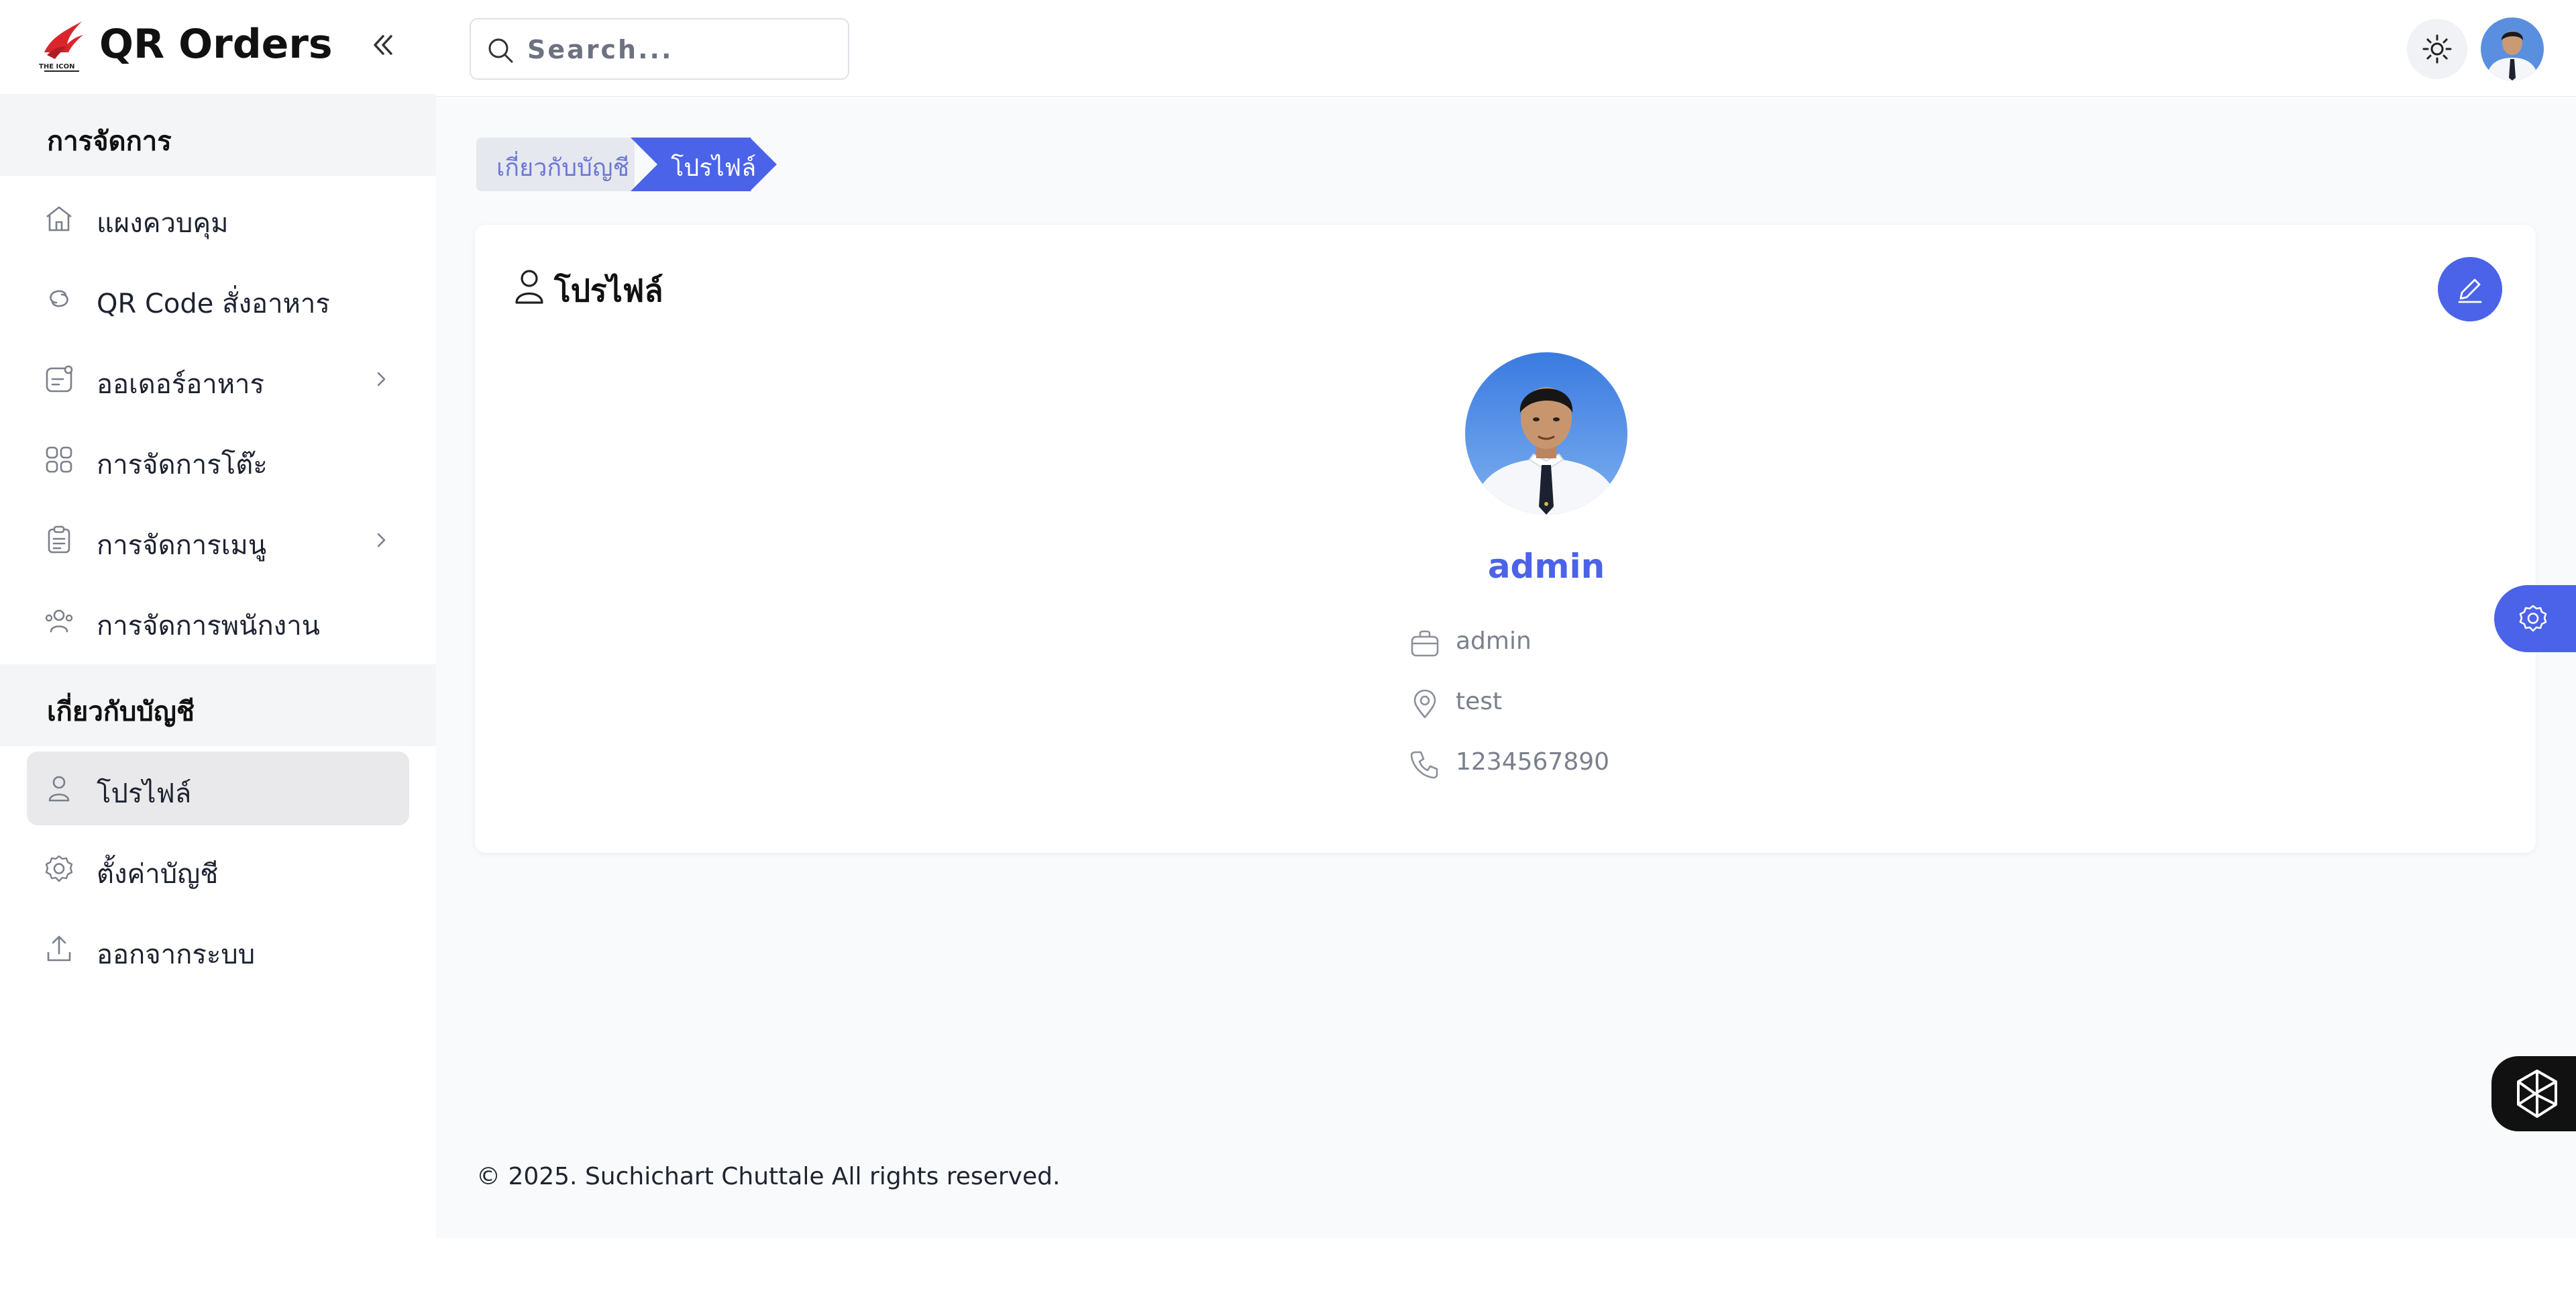 Image resolution: width=2576 pixels, height=1291 pixels. What do you see at coordinates (500, 50) in the screenshot?
I see `search-icon` at bounding box center [500, 50].